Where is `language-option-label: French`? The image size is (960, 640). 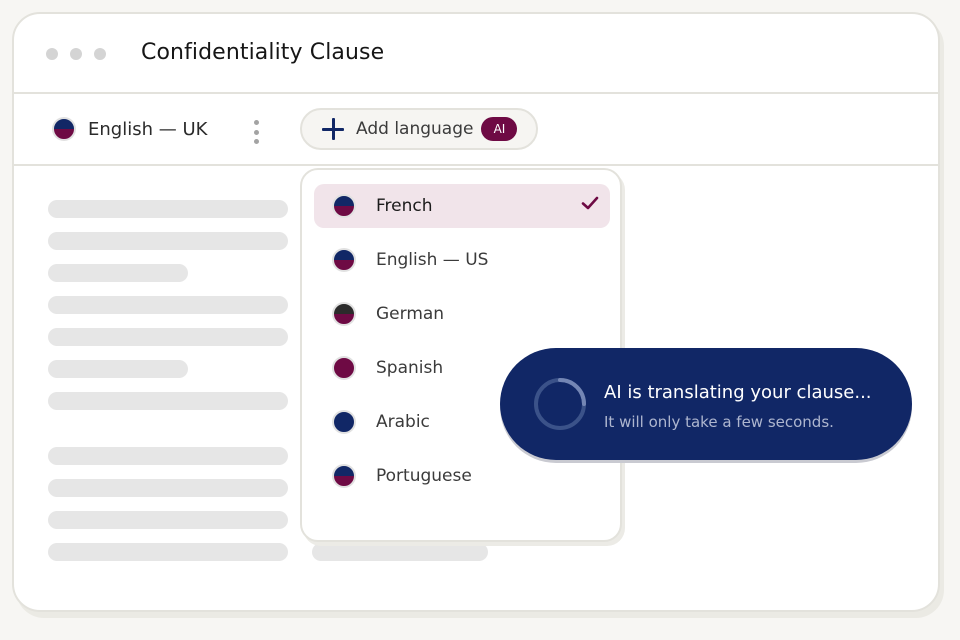
language-option-label: French is located at coordinates (404, 206).